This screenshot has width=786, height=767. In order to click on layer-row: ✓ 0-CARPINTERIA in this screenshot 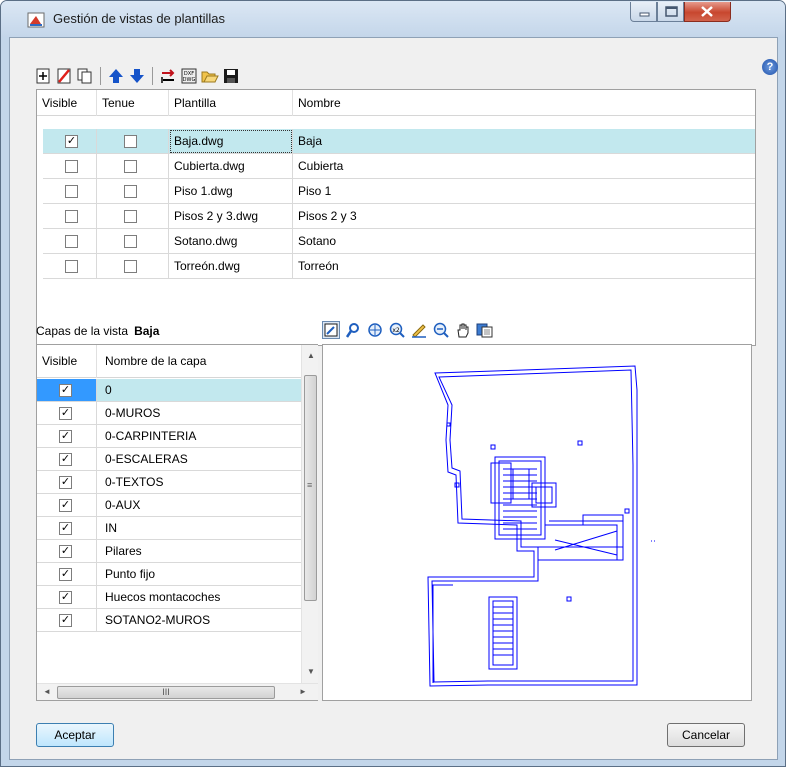, I will do `click(169, 436)`.